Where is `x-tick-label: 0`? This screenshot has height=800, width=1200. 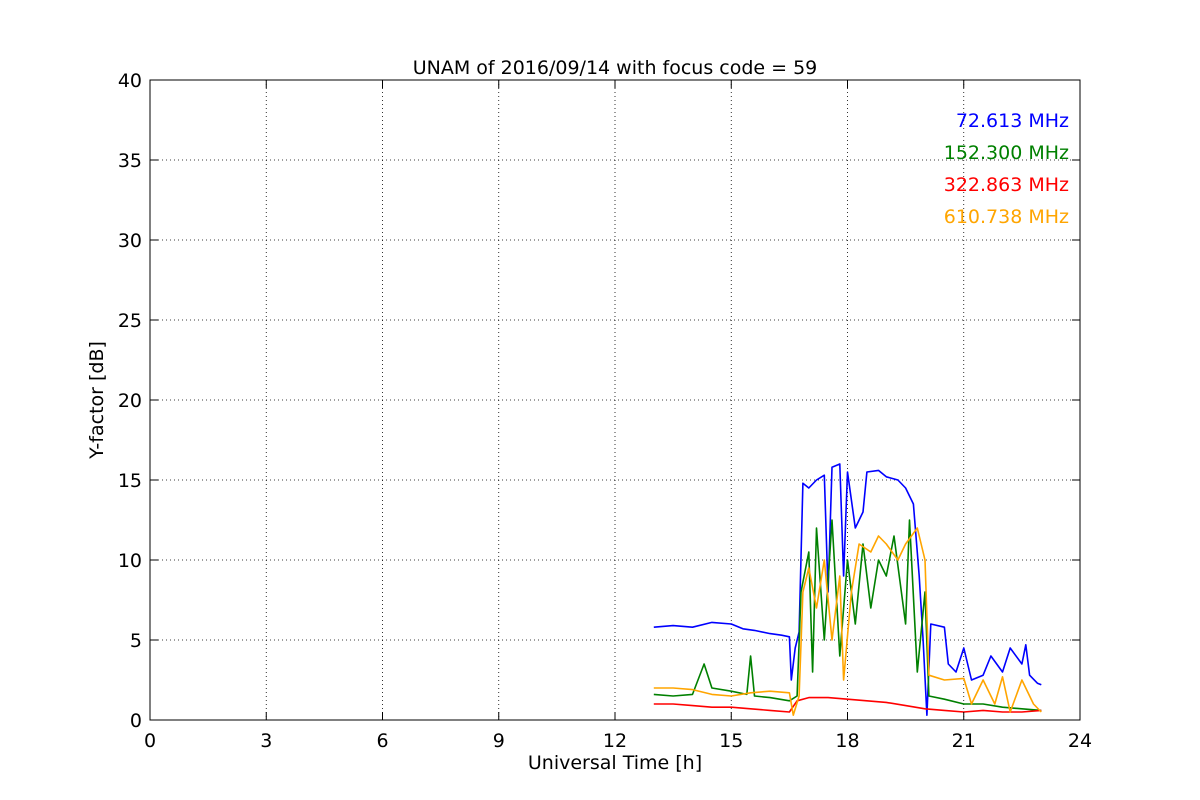 x-tick-label: 0 is located at coordinates (150, 741).